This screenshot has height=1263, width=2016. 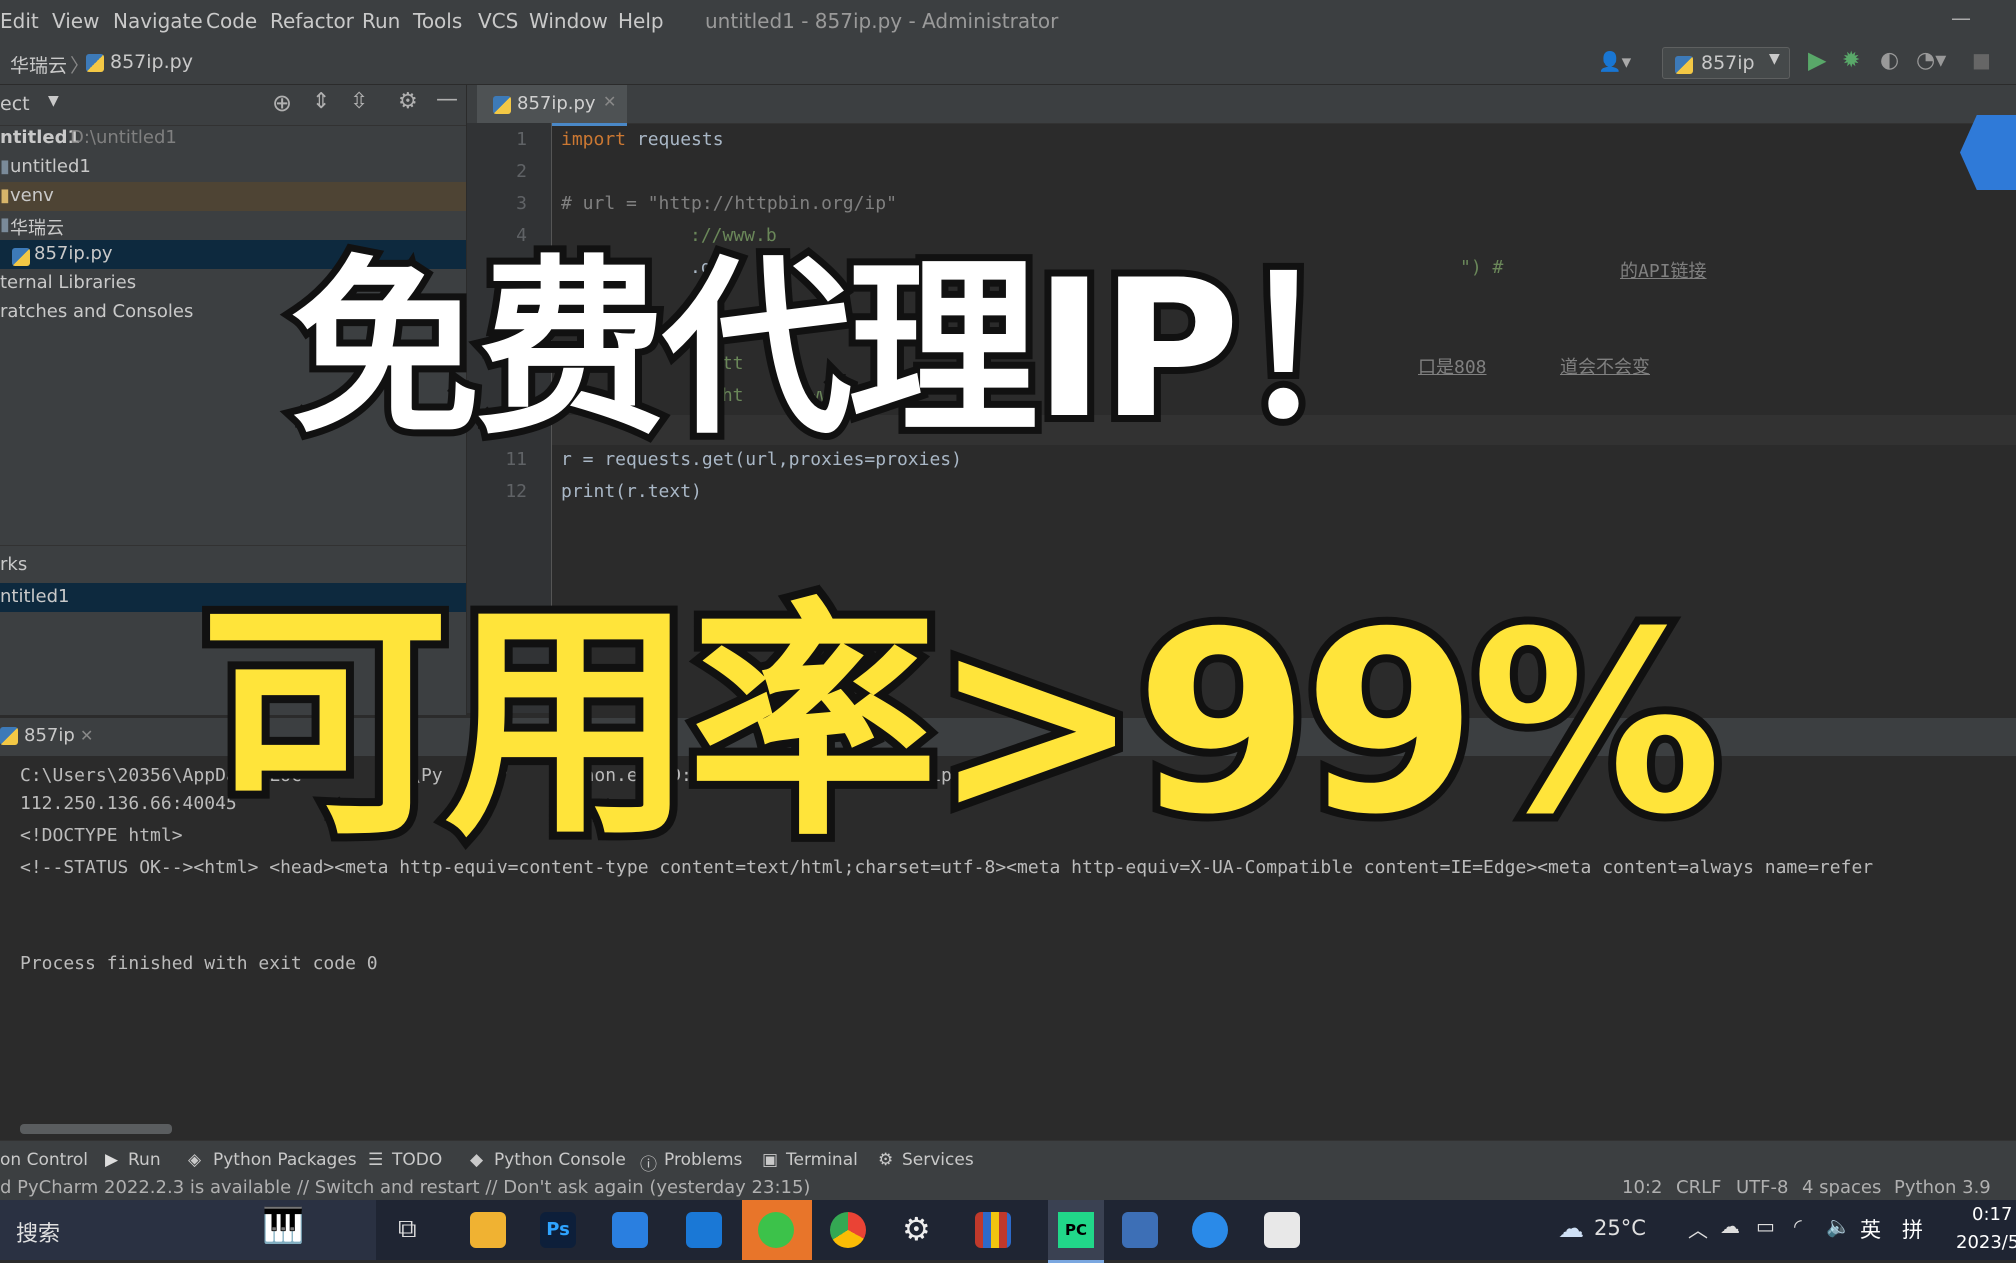 I want to click on hide-panel-icon: —, so click(x=447, y=99).